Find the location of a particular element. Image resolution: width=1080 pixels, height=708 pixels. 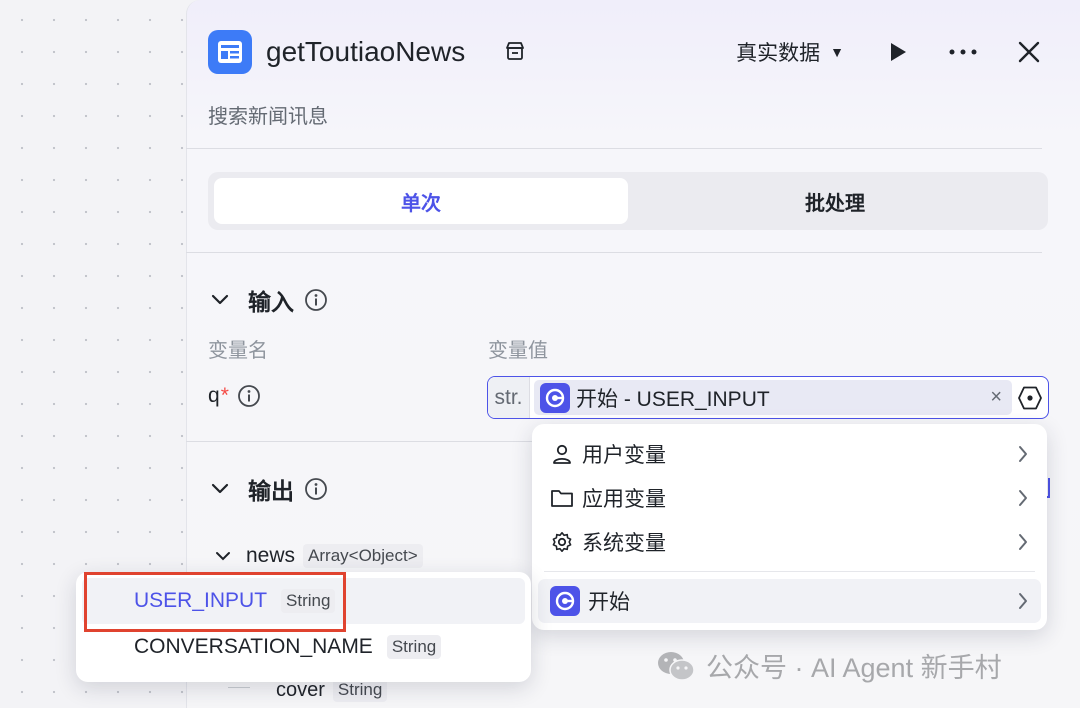

store-icon is located at coordinates (515, 51).